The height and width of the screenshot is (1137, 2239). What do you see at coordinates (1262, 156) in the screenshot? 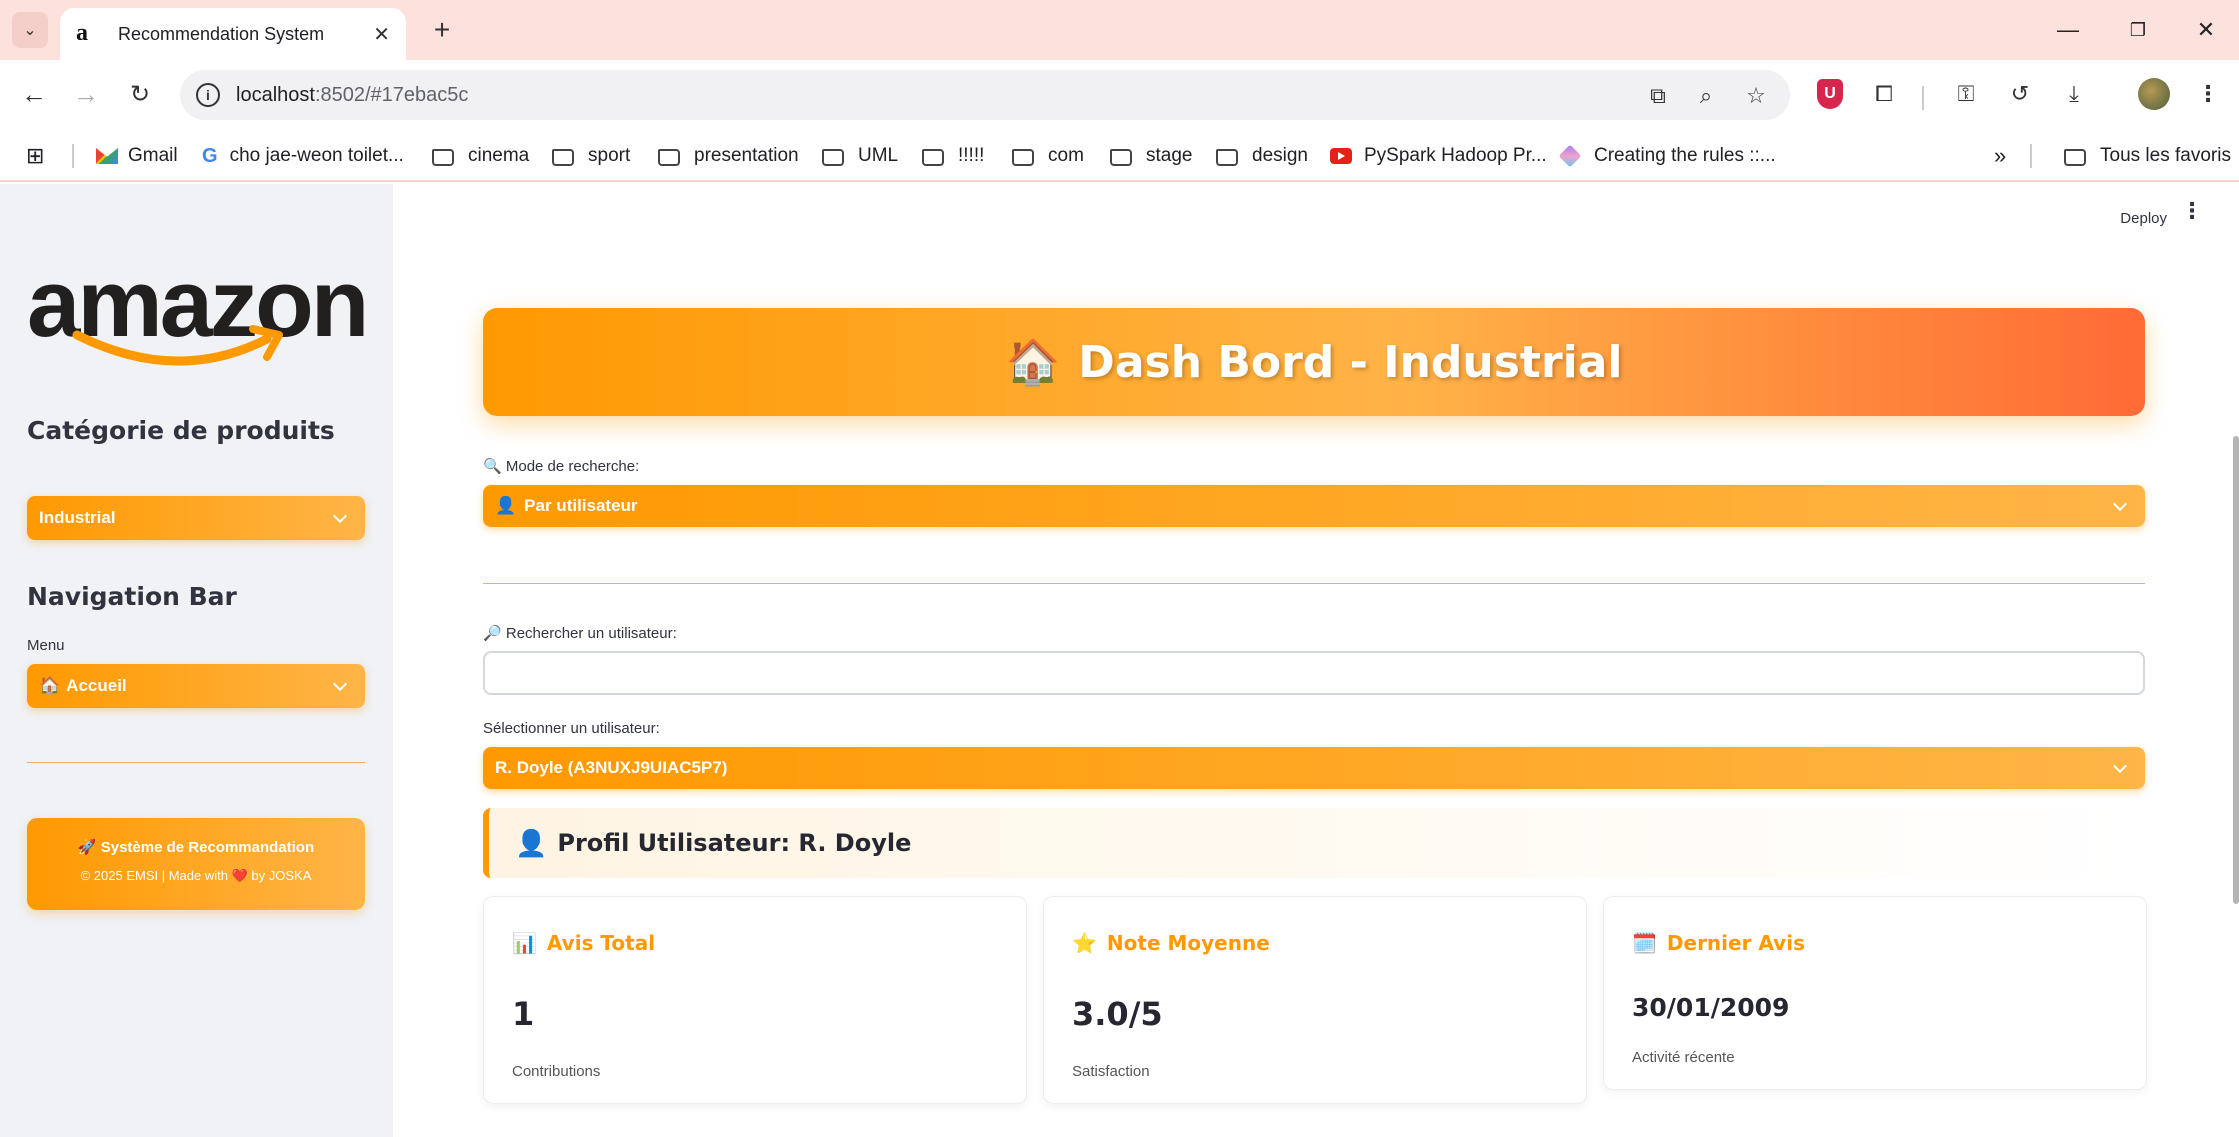
I see `bookmark-folder-design: design` at bounding box center [1262, 156].